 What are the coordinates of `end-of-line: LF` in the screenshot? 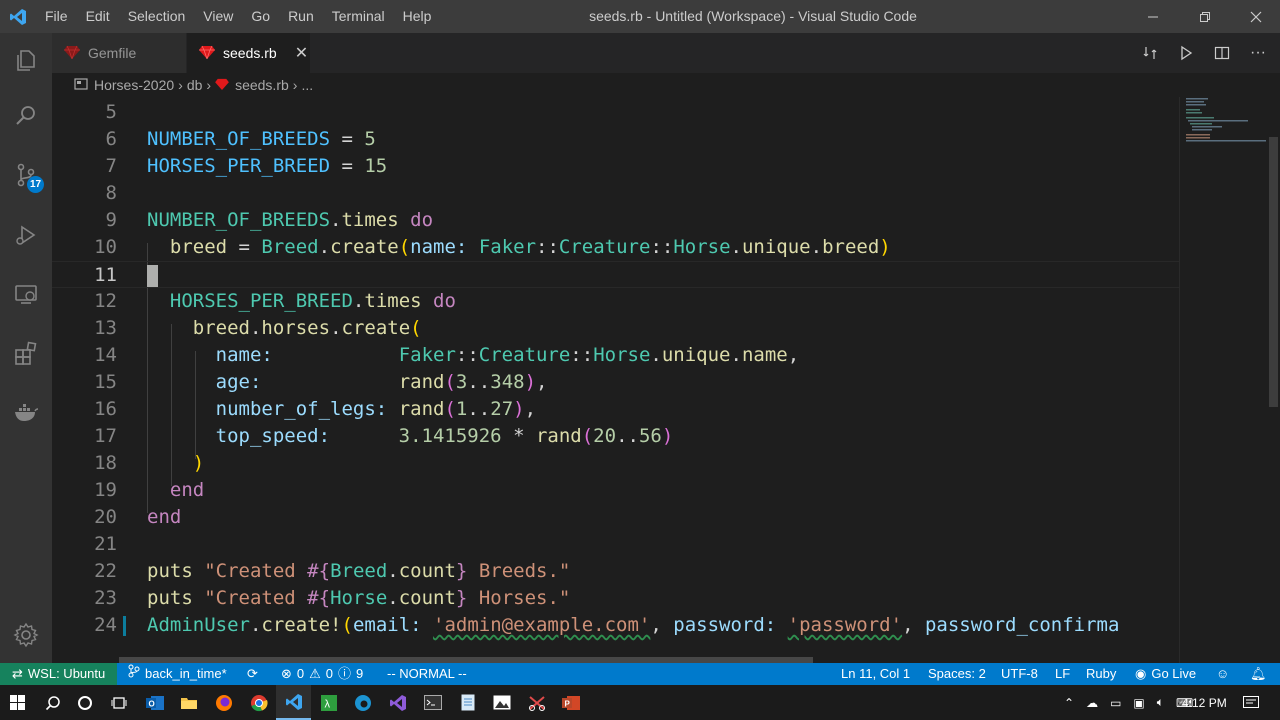 It's located at (1062, 674).